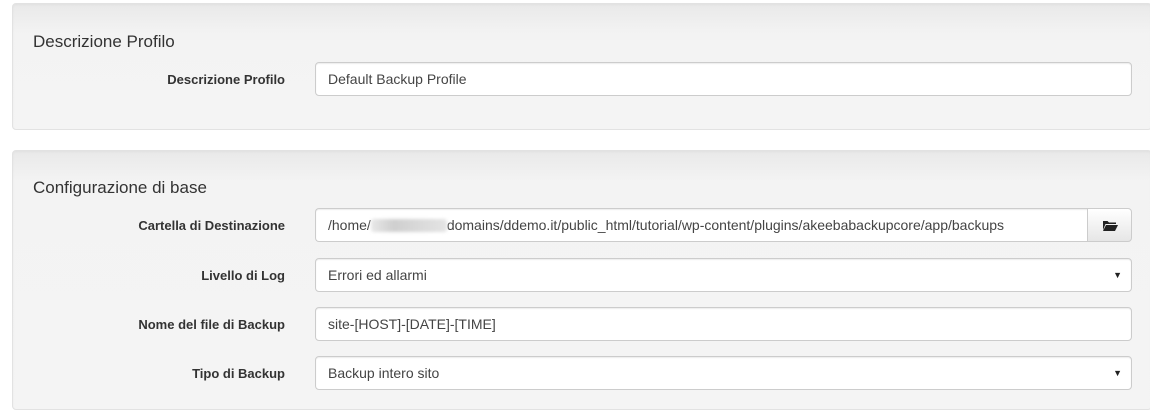  Describe the element at coordinates (120, 187) in the screenshot. I see `basic-section-title: Configurazione di base` at that location.